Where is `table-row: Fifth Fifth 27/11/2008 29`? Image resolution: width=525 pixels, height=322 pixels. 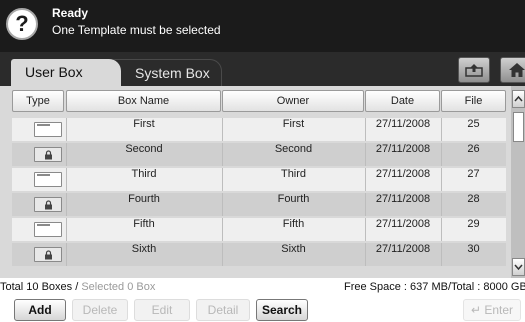
table-row: Fifth Fifth 27/11/2008 29 is located at coordinates (259, 229).